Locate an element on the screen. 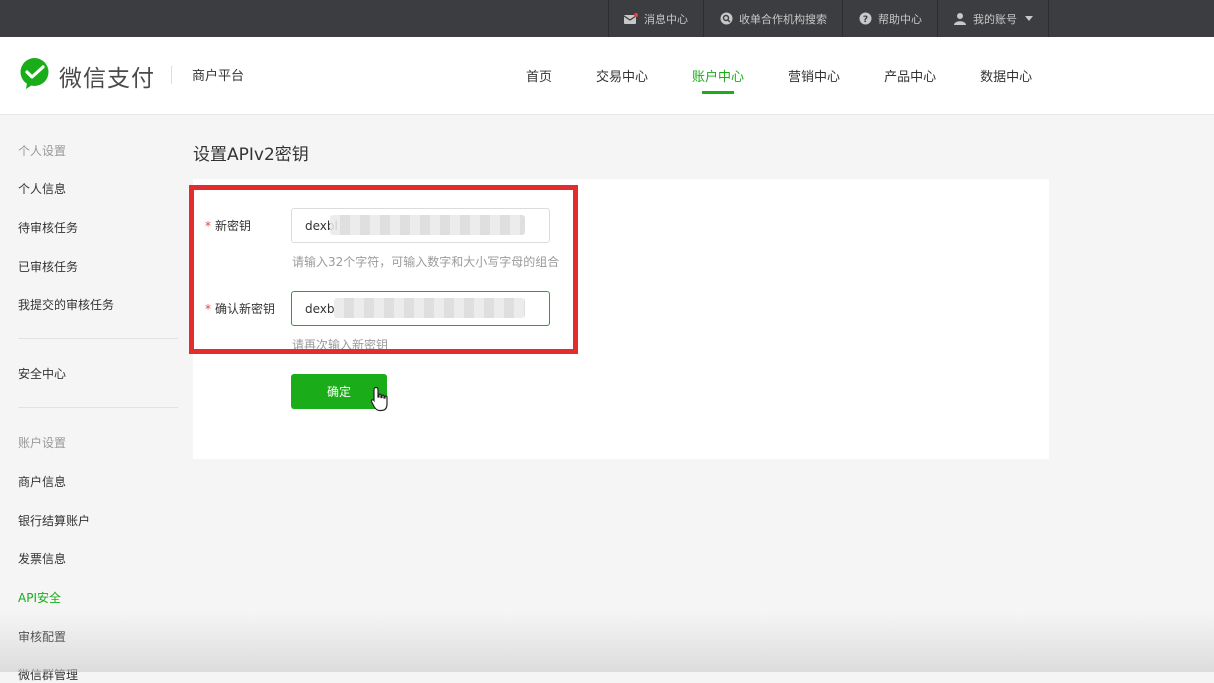 Image resolution: width=1214 pixels, height=683 pixels. wechat-pay-logo-icon is located at coordinates (34, 75).